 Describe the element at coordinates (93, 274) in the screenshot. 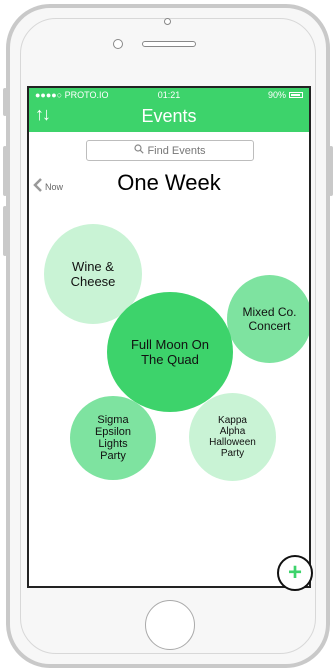

I see `event-name: Wine & Cheese` at that location.